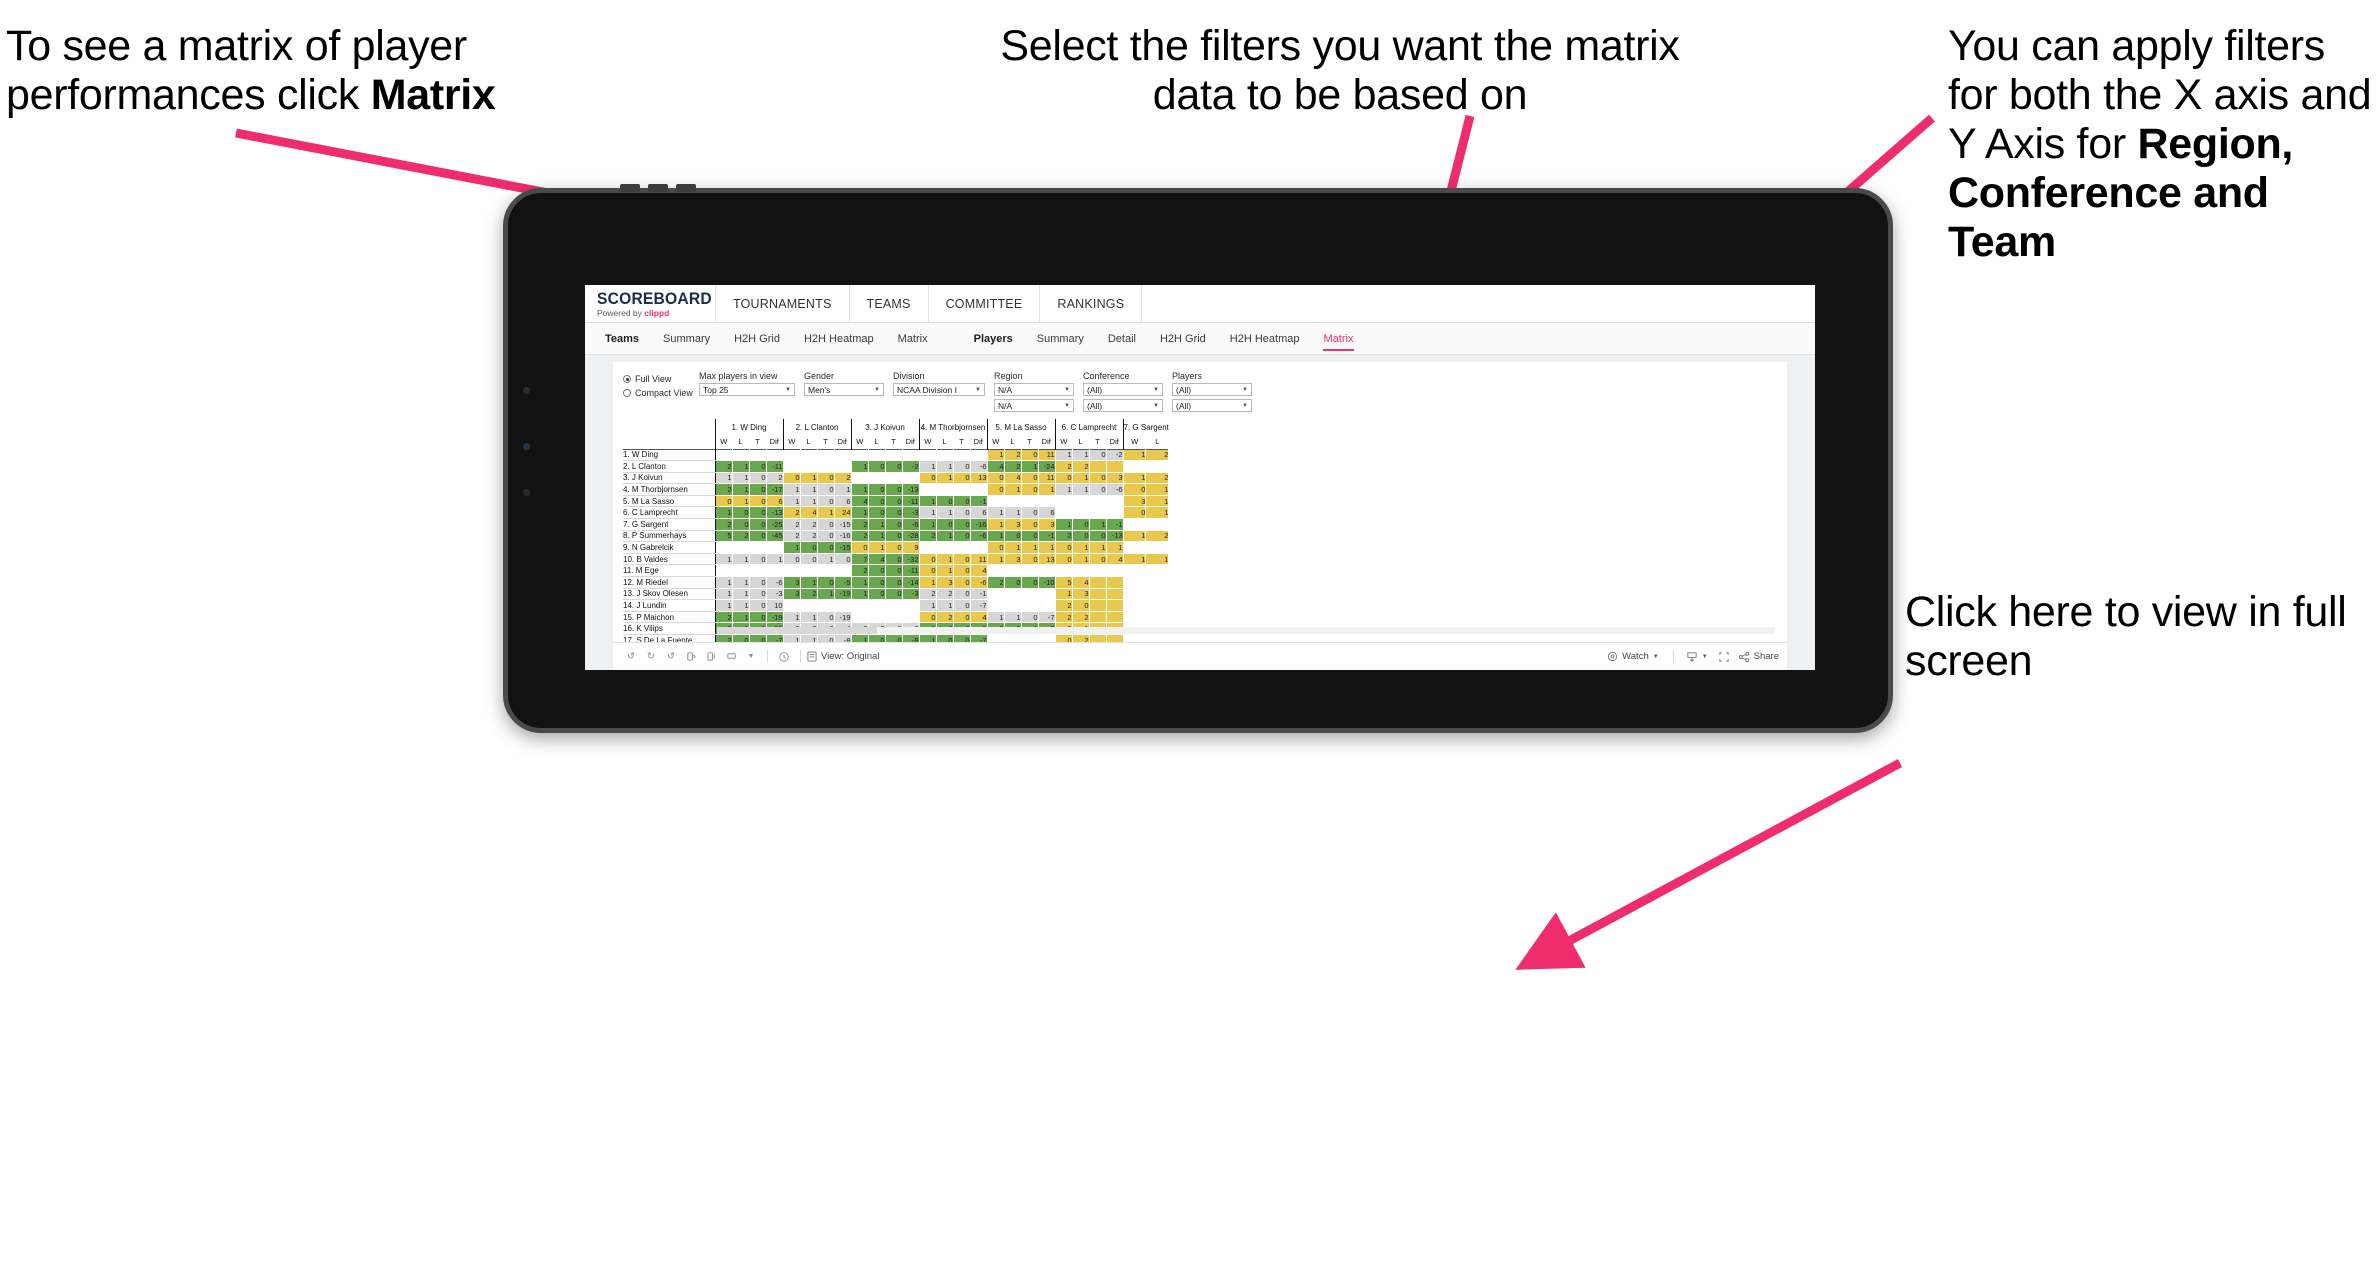 The image size is (2378, 1280). I want to click on matrix-cell: -7, so click(775, 638).